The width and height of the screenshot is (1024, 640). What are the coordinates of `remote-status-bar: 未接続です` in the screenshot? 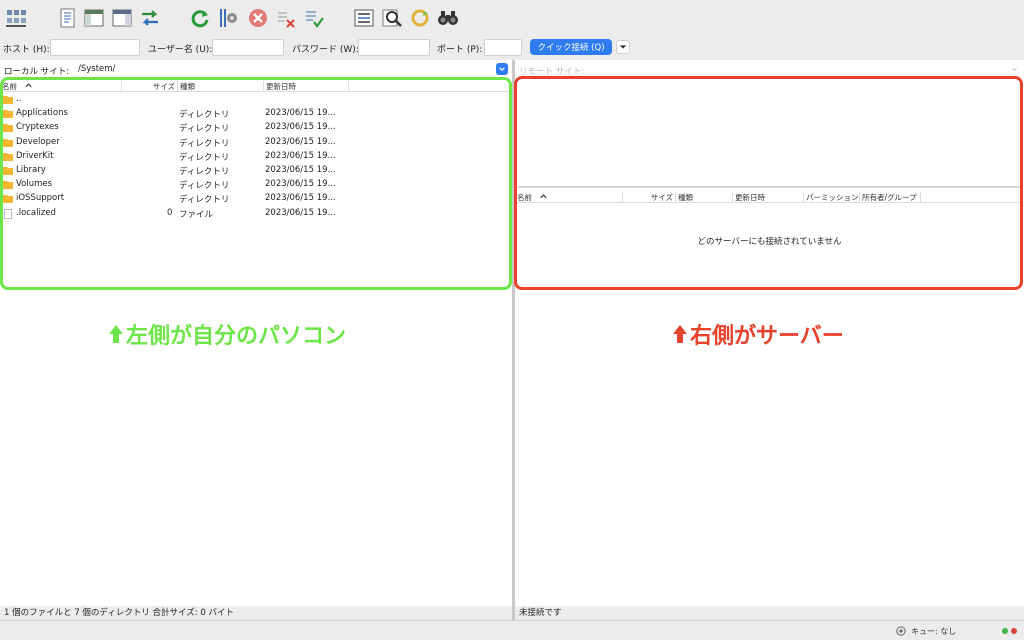 It's located at (769, 613).